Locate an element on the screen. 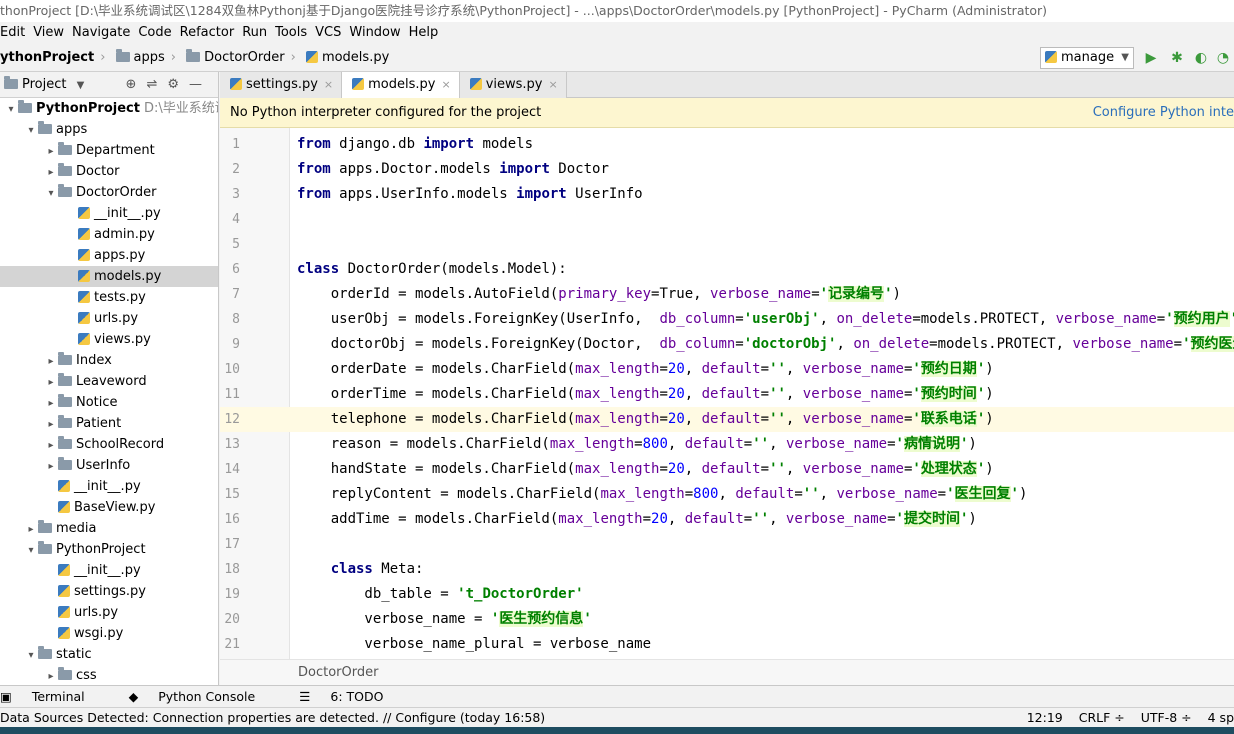 This screenshot has width=1234, height=734. configure-interpreter-link: Configure Python inte is located at coordinates (1163, 113).